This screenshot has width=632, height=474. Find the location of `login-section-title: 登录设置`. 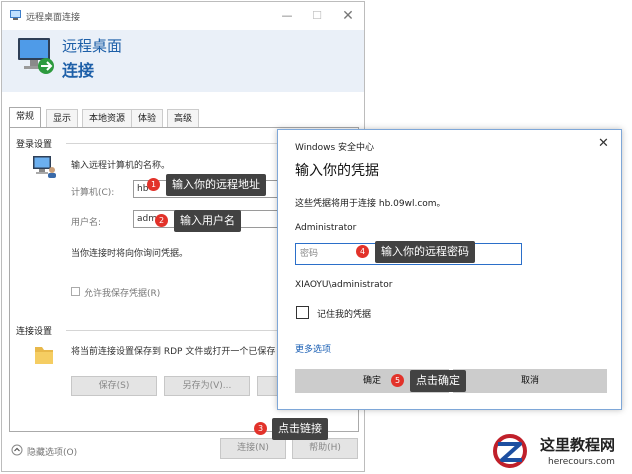

login-section-title: 登录设置 is located at coordinates (34, 145).